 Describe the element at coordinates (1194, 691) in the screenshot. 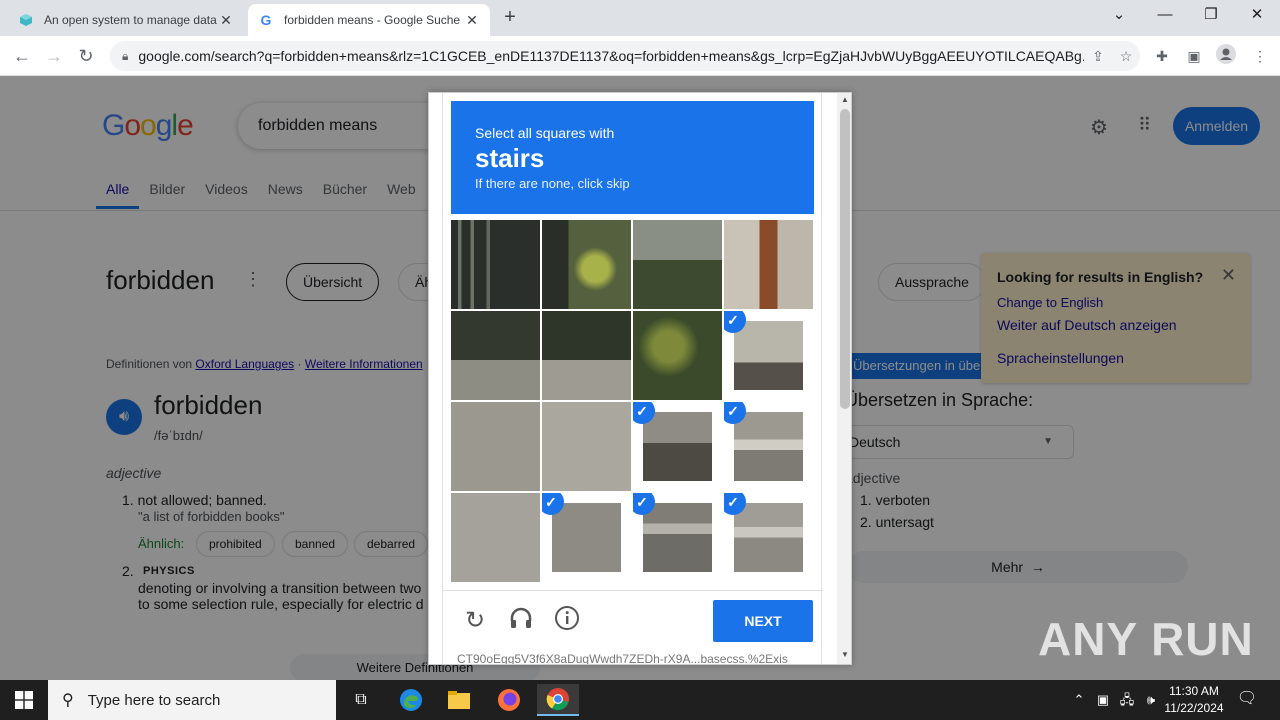

I see `clock-time: 11:30 AM` at that location.